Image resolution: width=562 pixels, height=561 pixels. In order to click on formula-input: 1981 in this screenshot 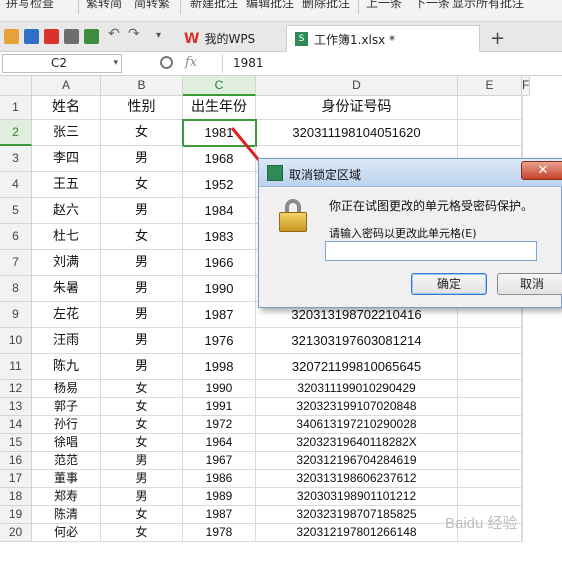, I will do `click(392, 63)`.